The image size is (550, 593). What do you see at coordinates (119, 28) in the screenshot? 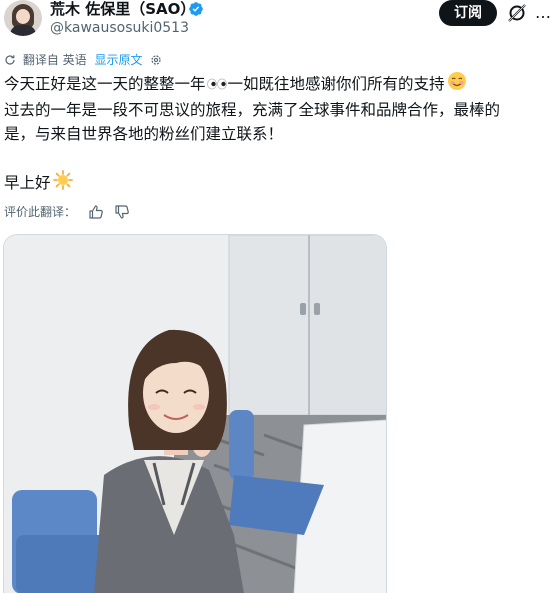
I see `author-handle: @kawausosuki0513` at bounding box center [119, 28].